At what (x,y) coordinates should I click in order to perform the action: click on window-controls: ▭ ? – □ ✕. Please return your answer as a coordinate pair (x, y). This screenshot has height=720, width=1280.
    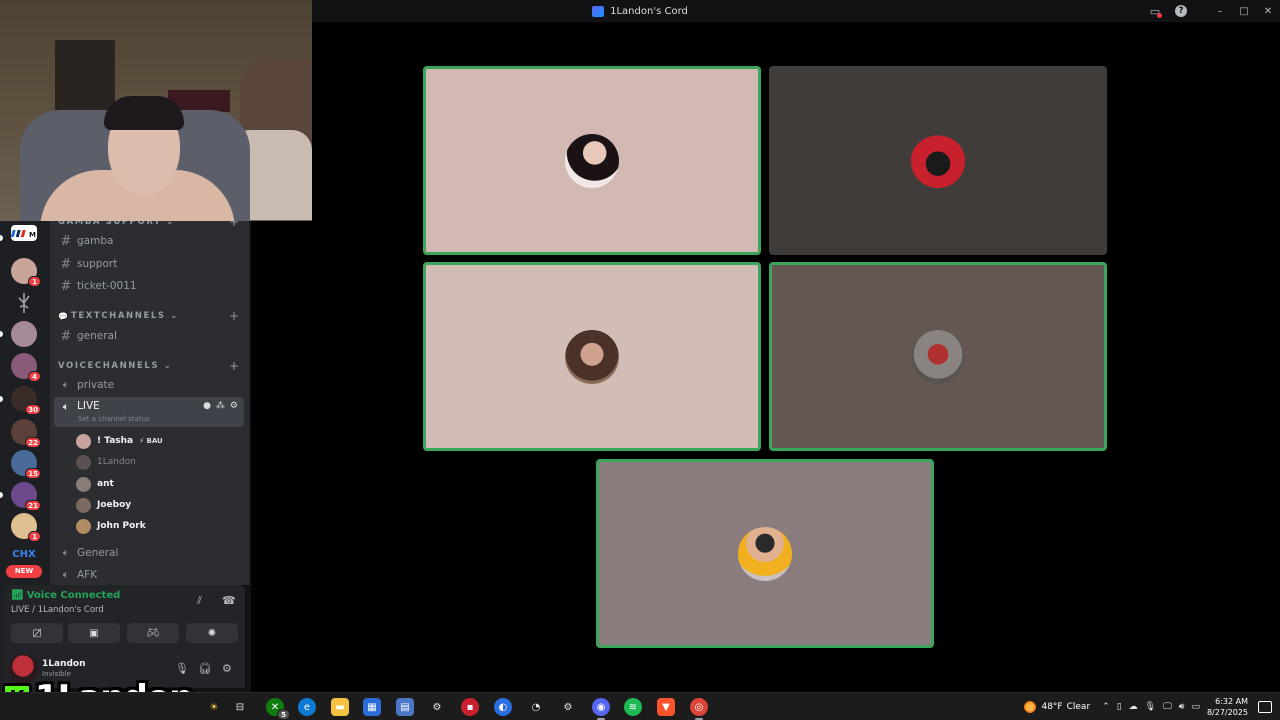
    Looking at the image, I should click on (1211, 11).